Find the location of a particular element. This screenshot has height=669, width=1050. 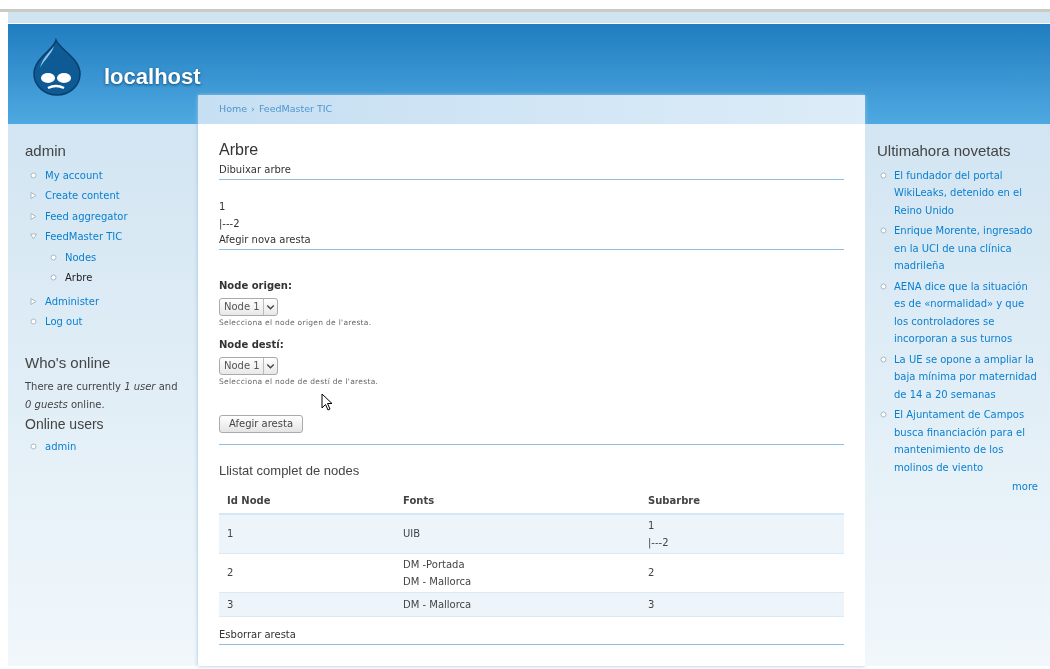

section-heading: Dibuixar arbre is located at coordinates (531, 171).